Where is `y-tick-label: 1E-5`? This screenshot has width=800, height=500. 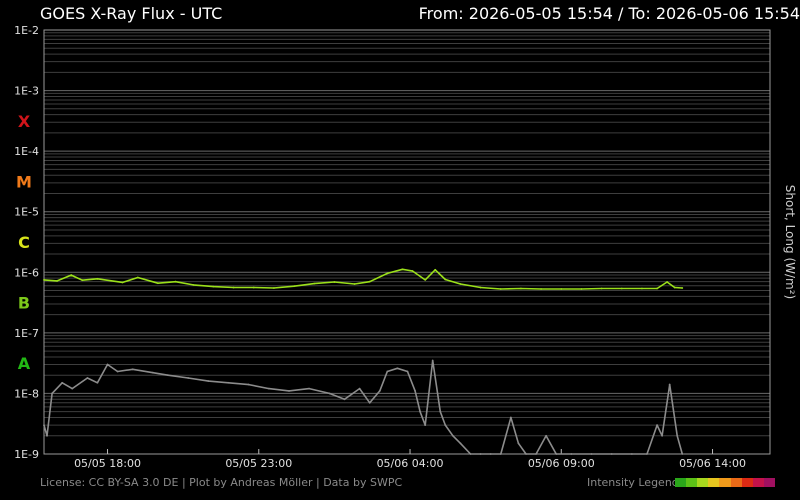 y-tick-label: 1E-5 is located at coordinates (26, 212).